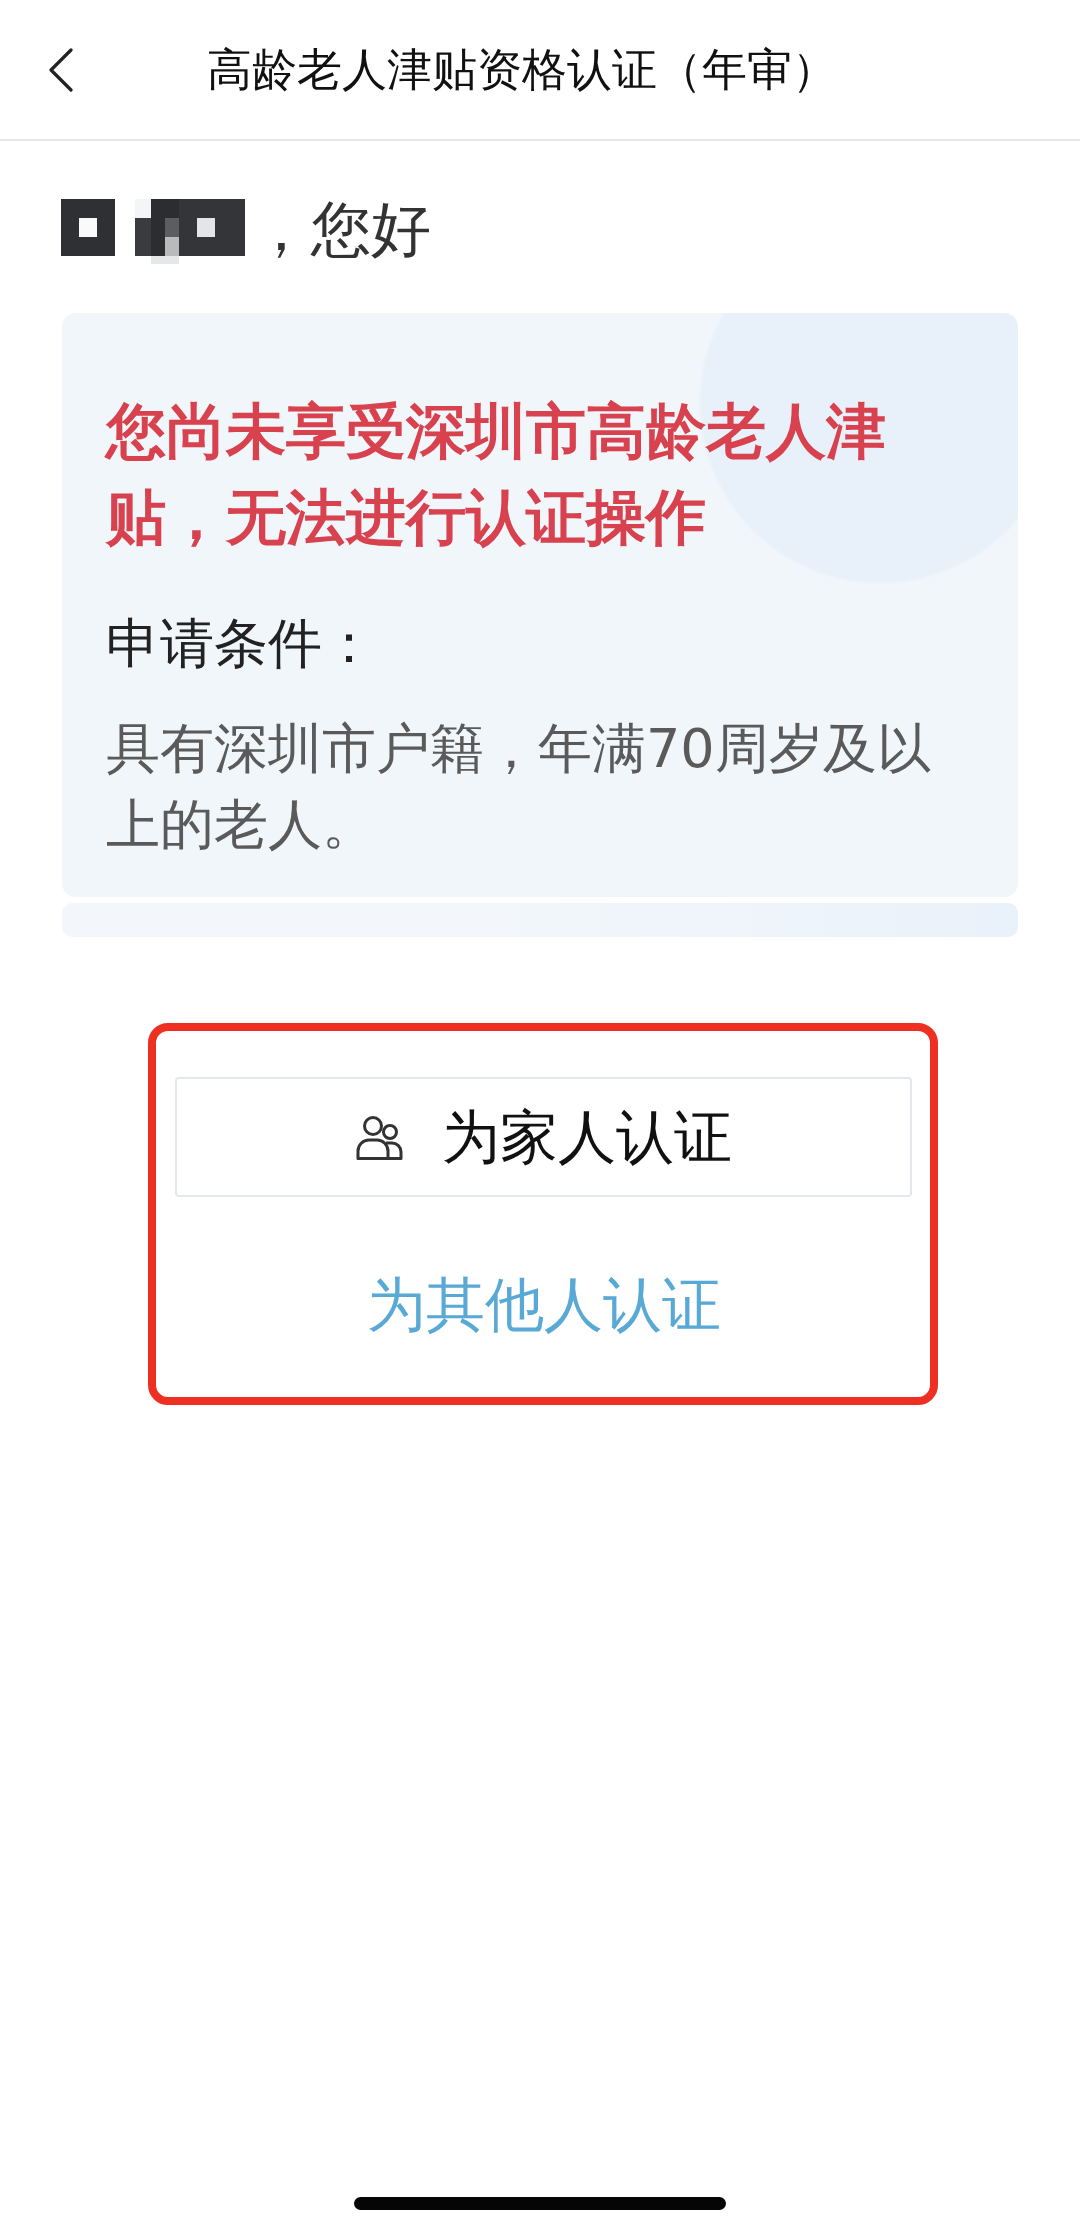  What do you see at coordinates (496, 474) in the screenshot?
I see `notice-title: 您尚未享受深圳市高龄老人津贴，无法进行认证操作` at bounding box center [496, 474].